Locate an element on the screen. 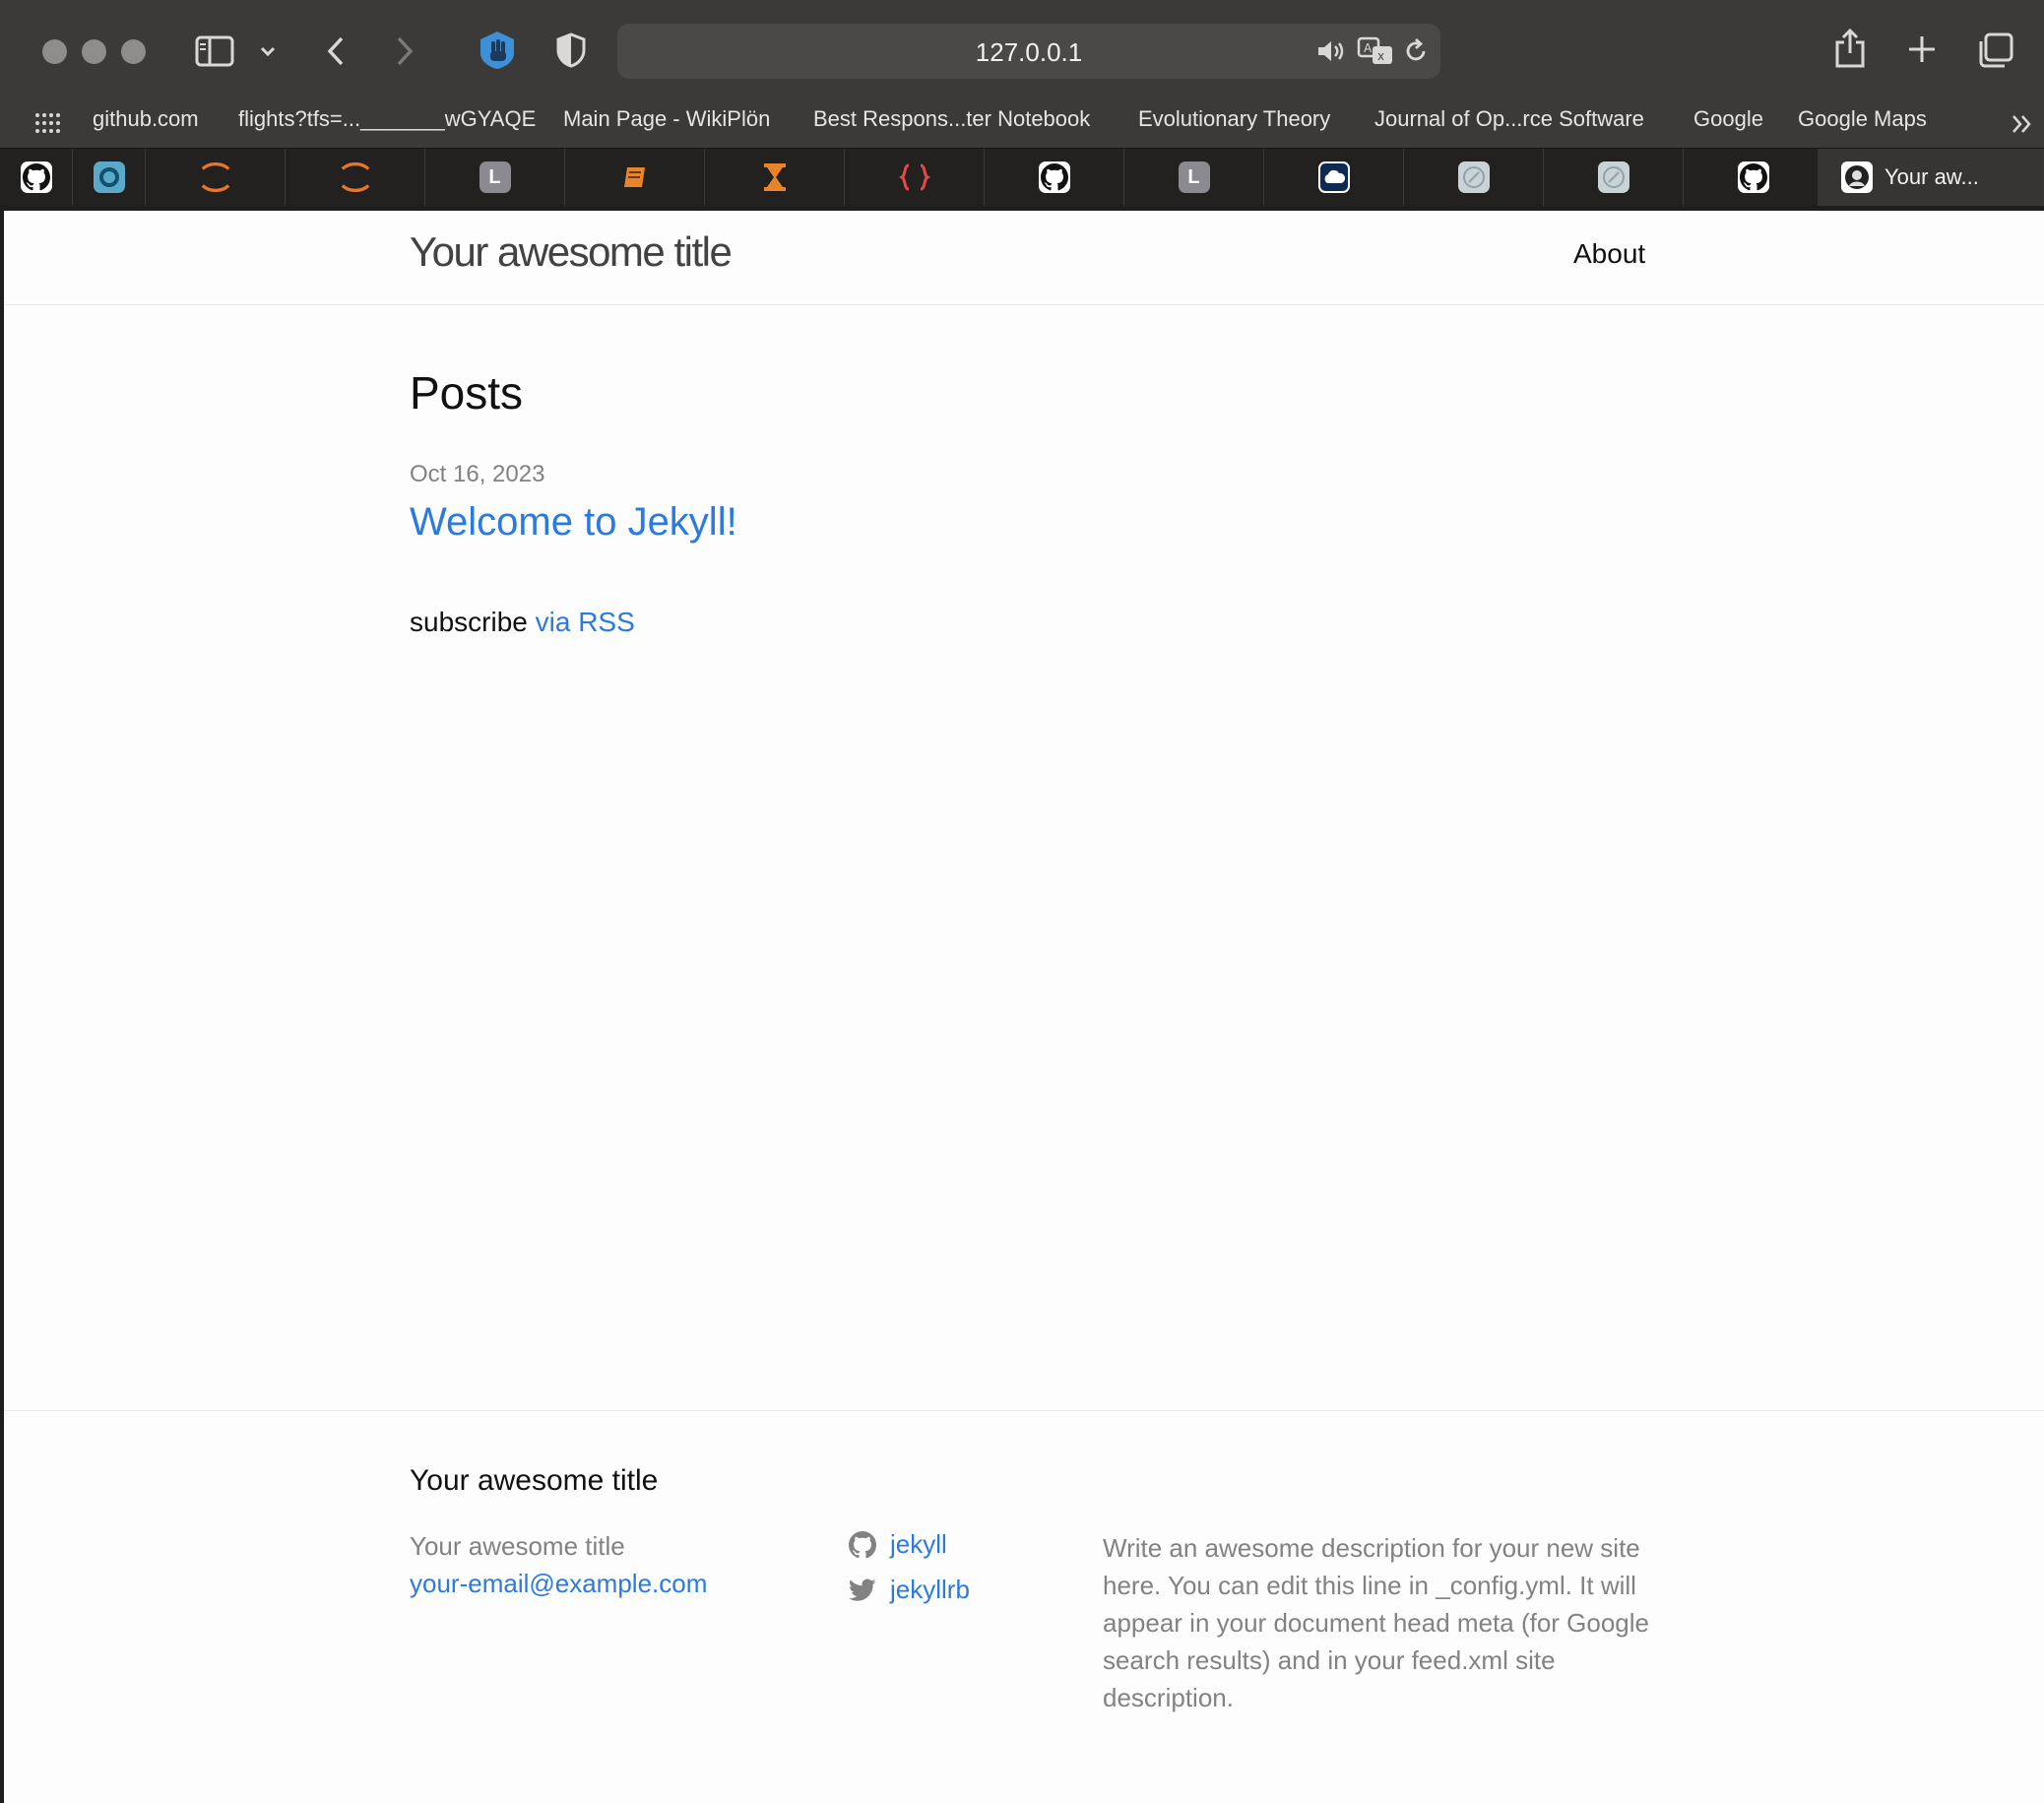  tab-overview-icon is located at coordinates (1995, 50).